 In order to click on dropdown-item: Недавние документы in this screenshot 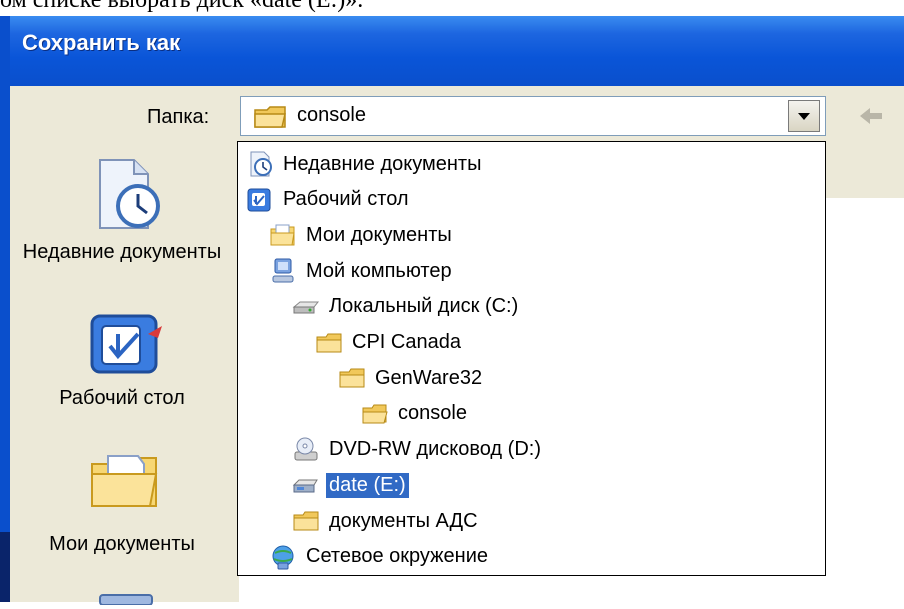, I will do `click(365, 164)`.